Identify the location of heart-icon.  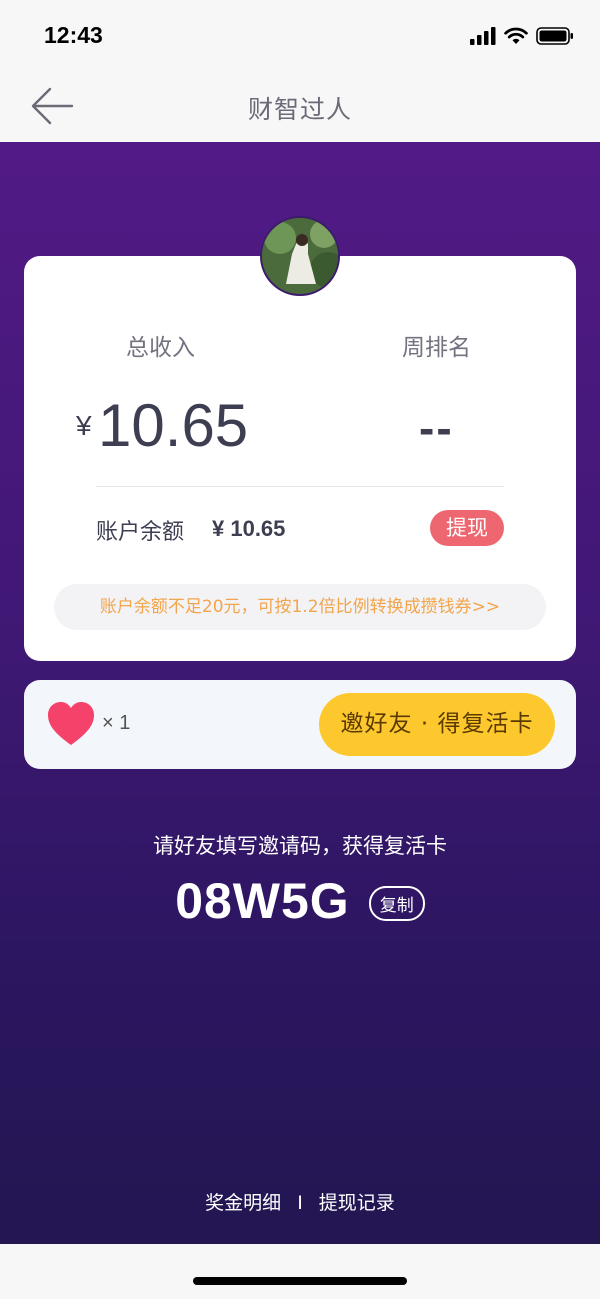
(71, 723).